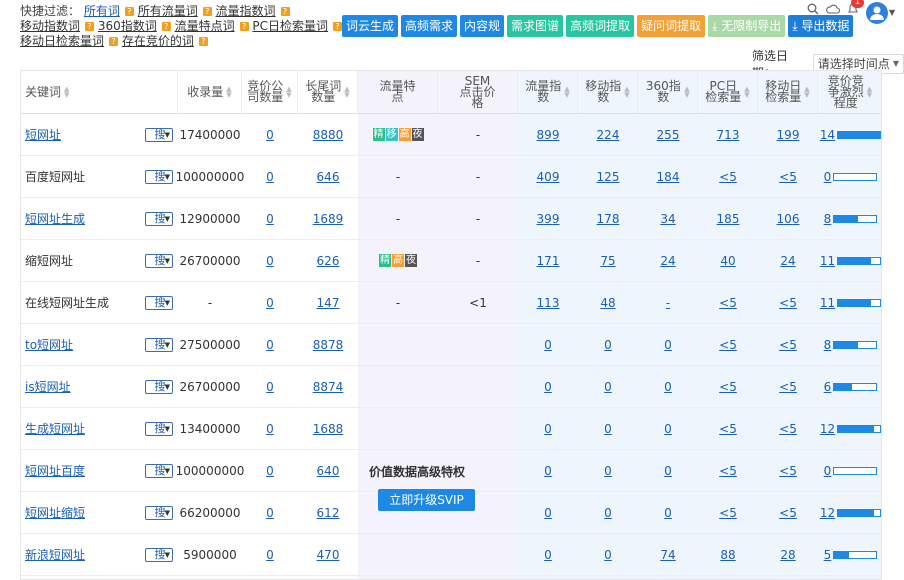  I want to click on longtail-value: 8880, so click(328, 135).